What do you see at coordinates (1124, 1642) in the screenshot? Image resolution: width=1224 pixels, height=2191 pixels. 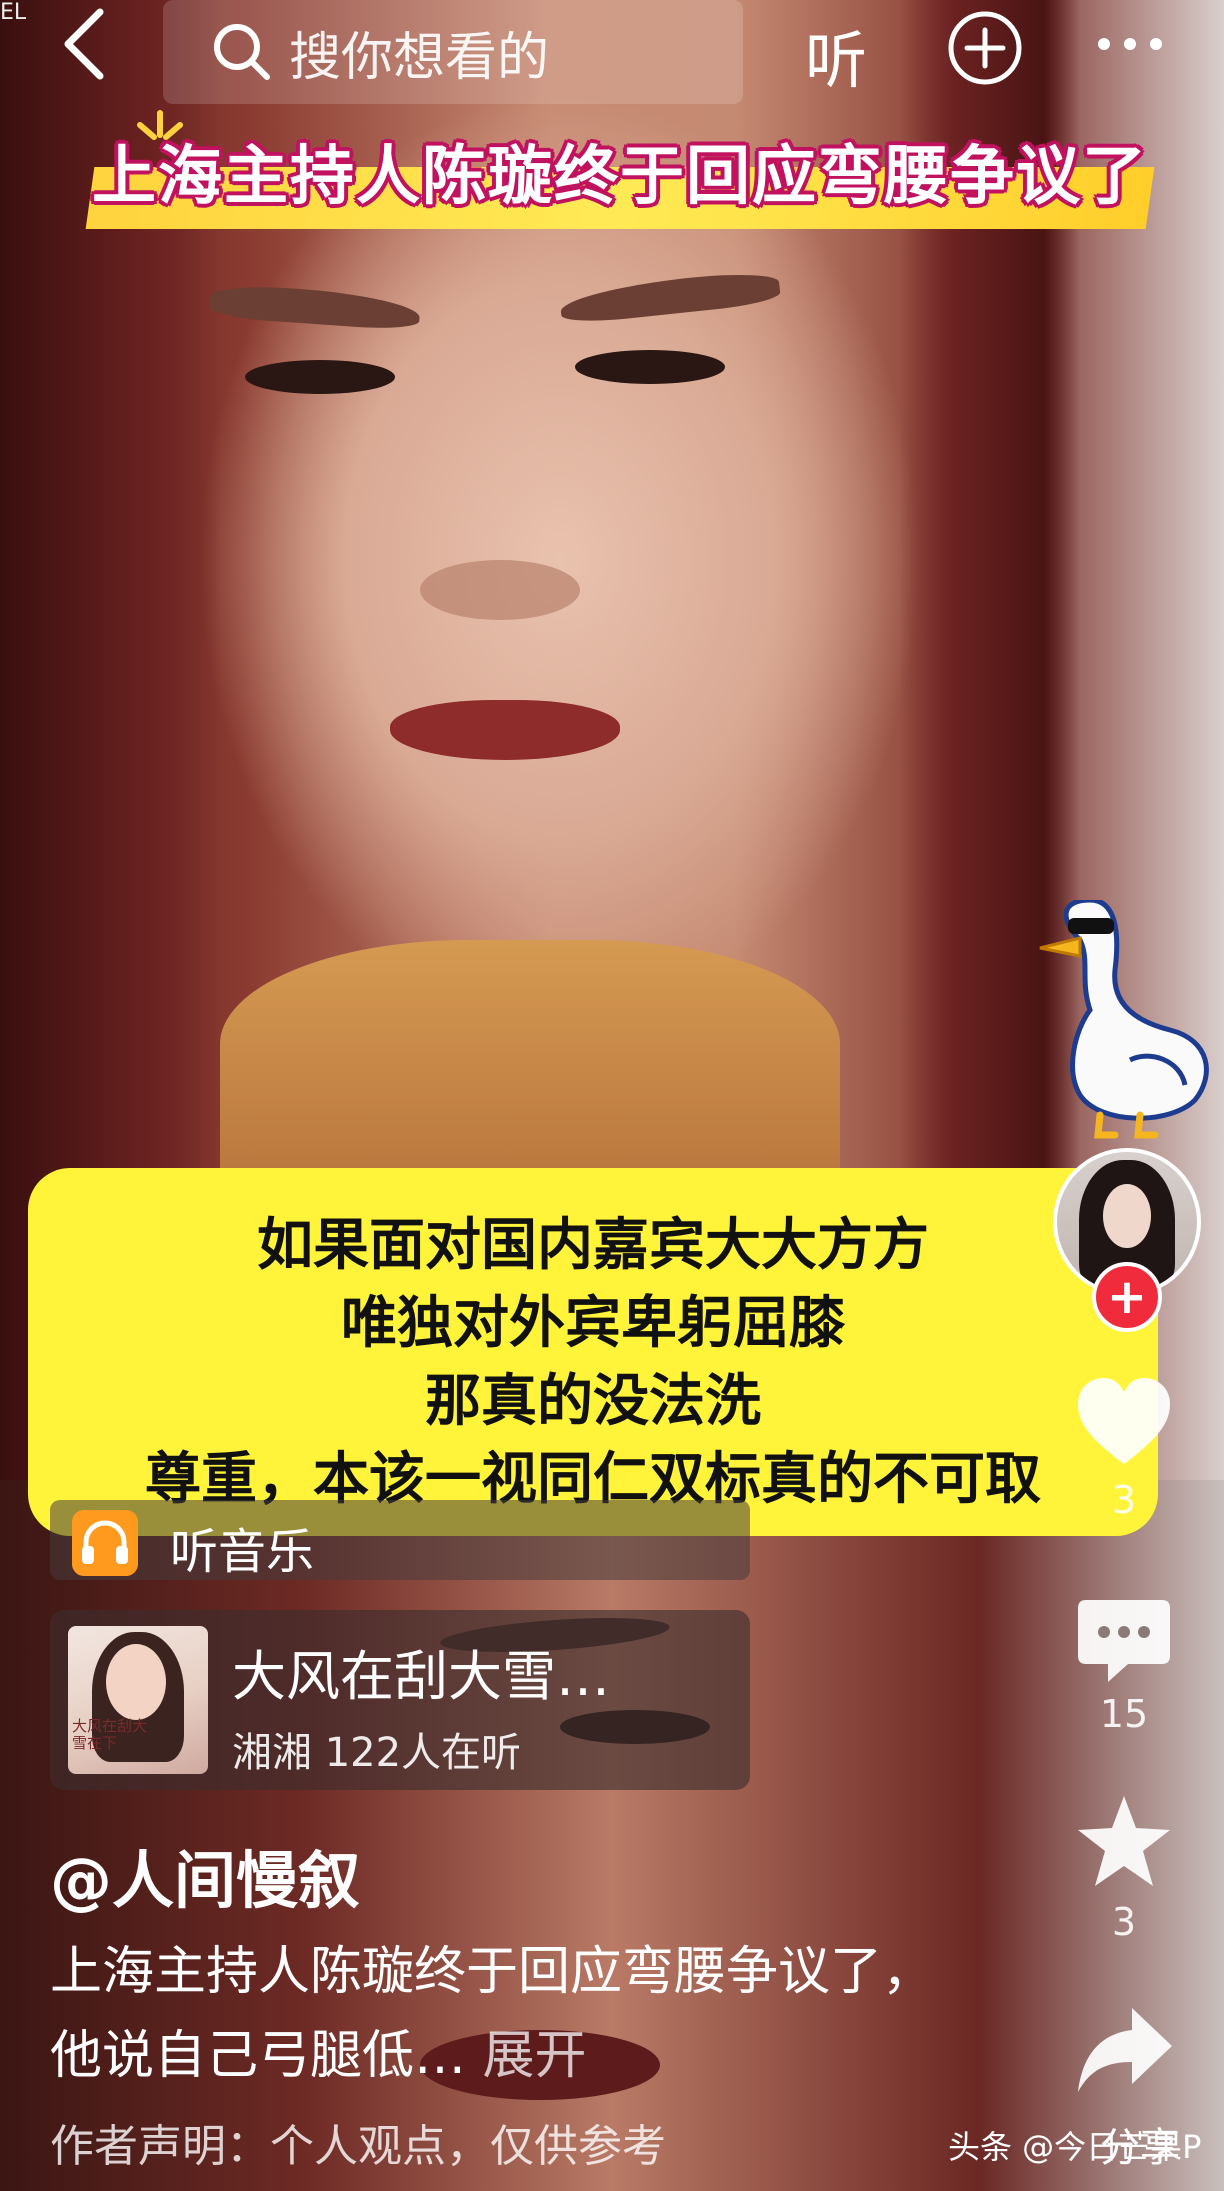 I see `comment-icon` at bounding box center [1124, 1642].